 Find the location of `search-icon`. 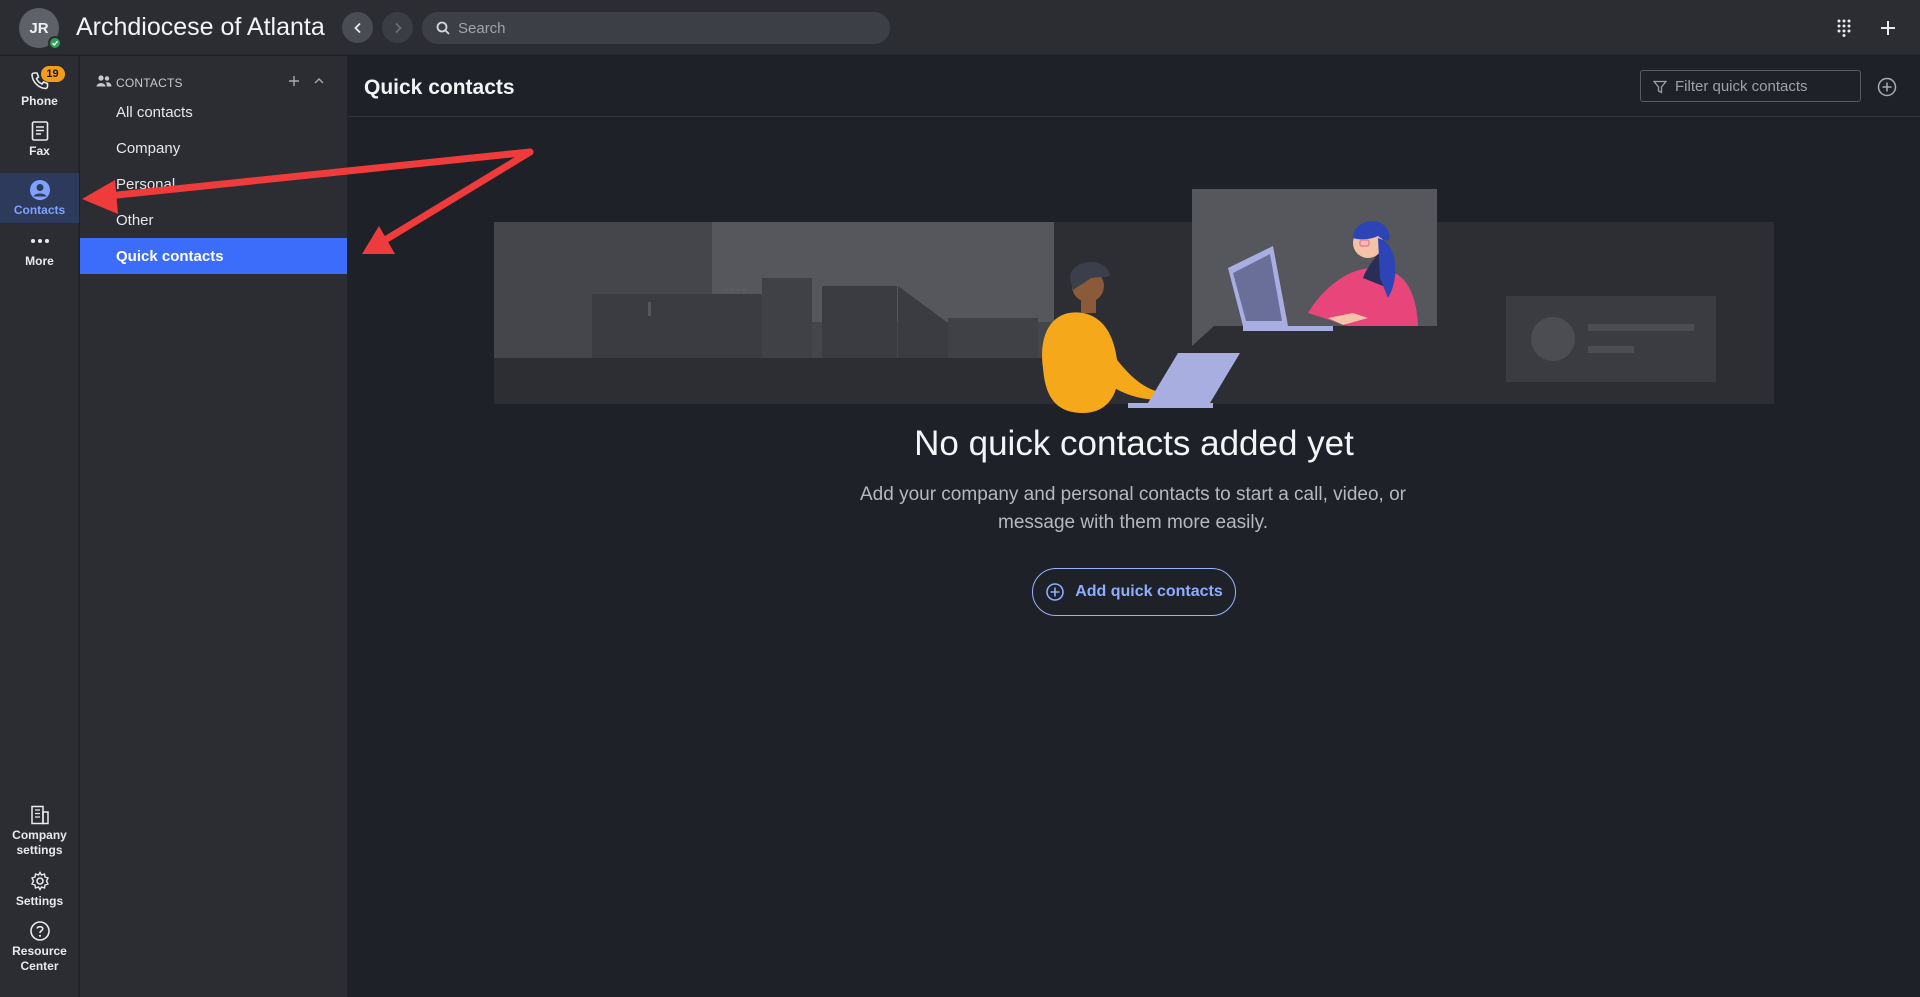

search-icon is located at coordinates (443, 28).